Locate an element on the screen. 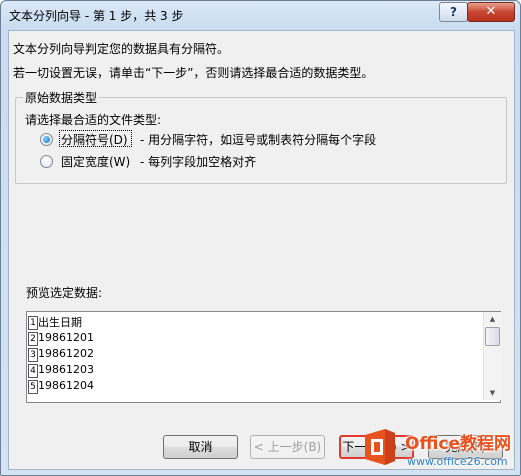  intro-line-1: 文本分列向导判定您的数据具有分隔符。 is located at coordinates (121, 49).